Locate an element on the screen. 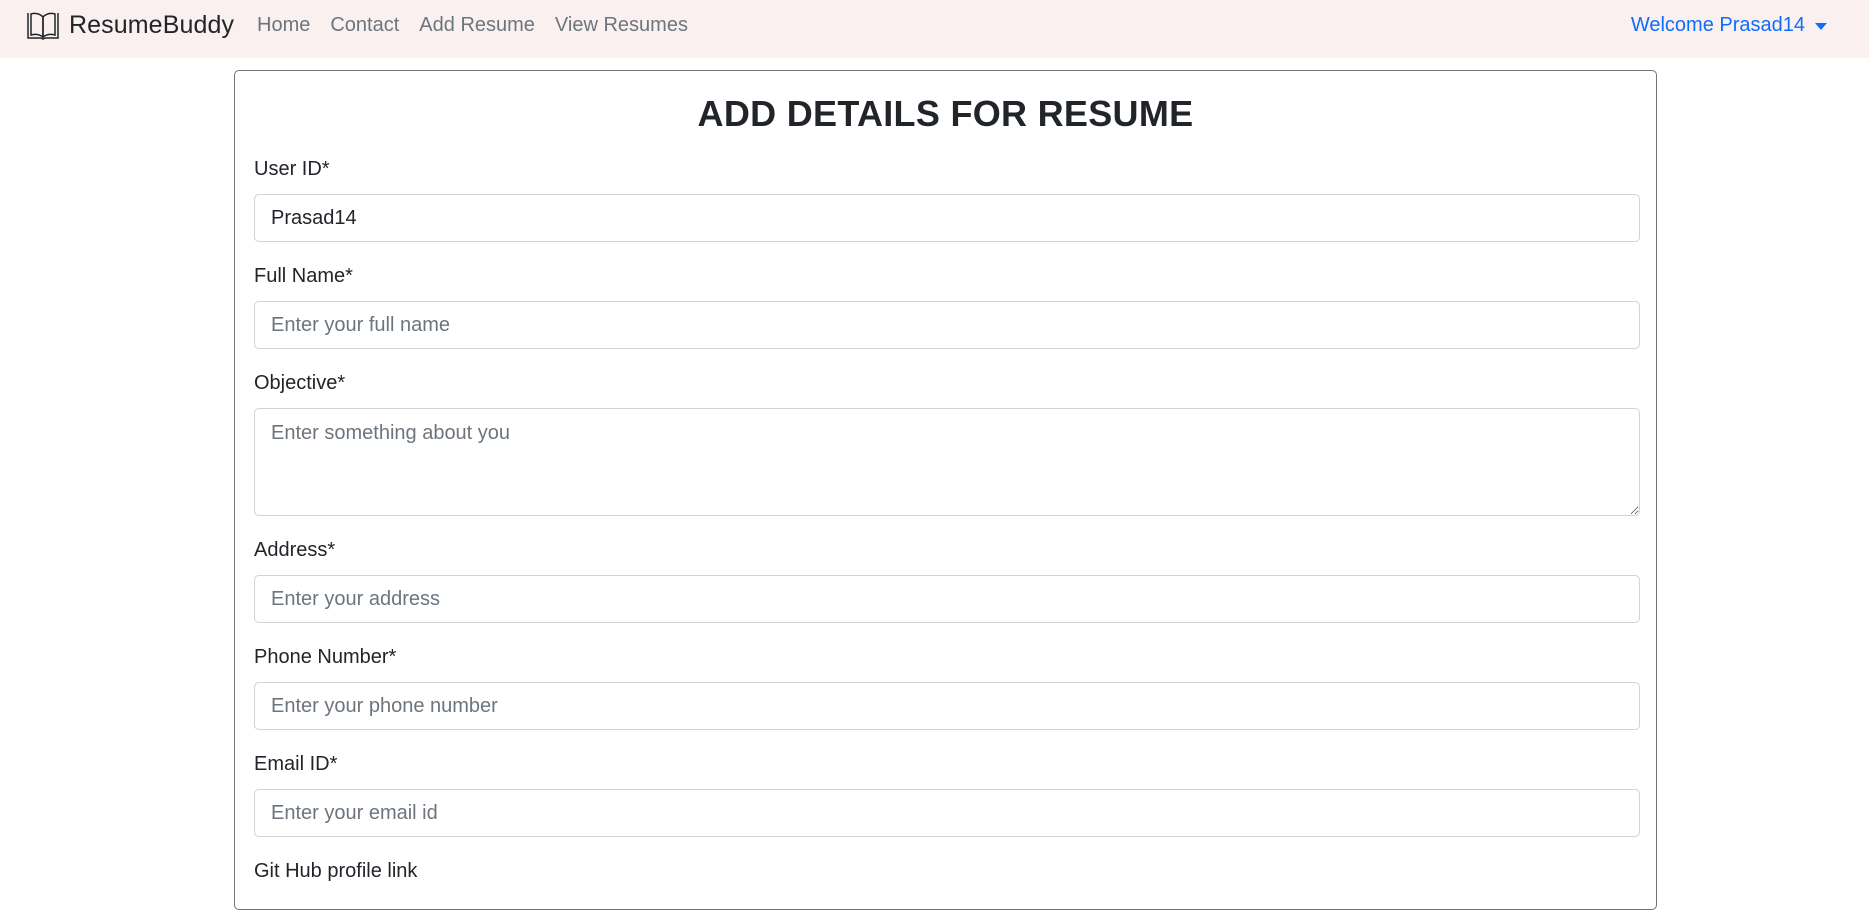 This screenshot has height=910, width=1869. address-field is located at coordinates (947, 599).